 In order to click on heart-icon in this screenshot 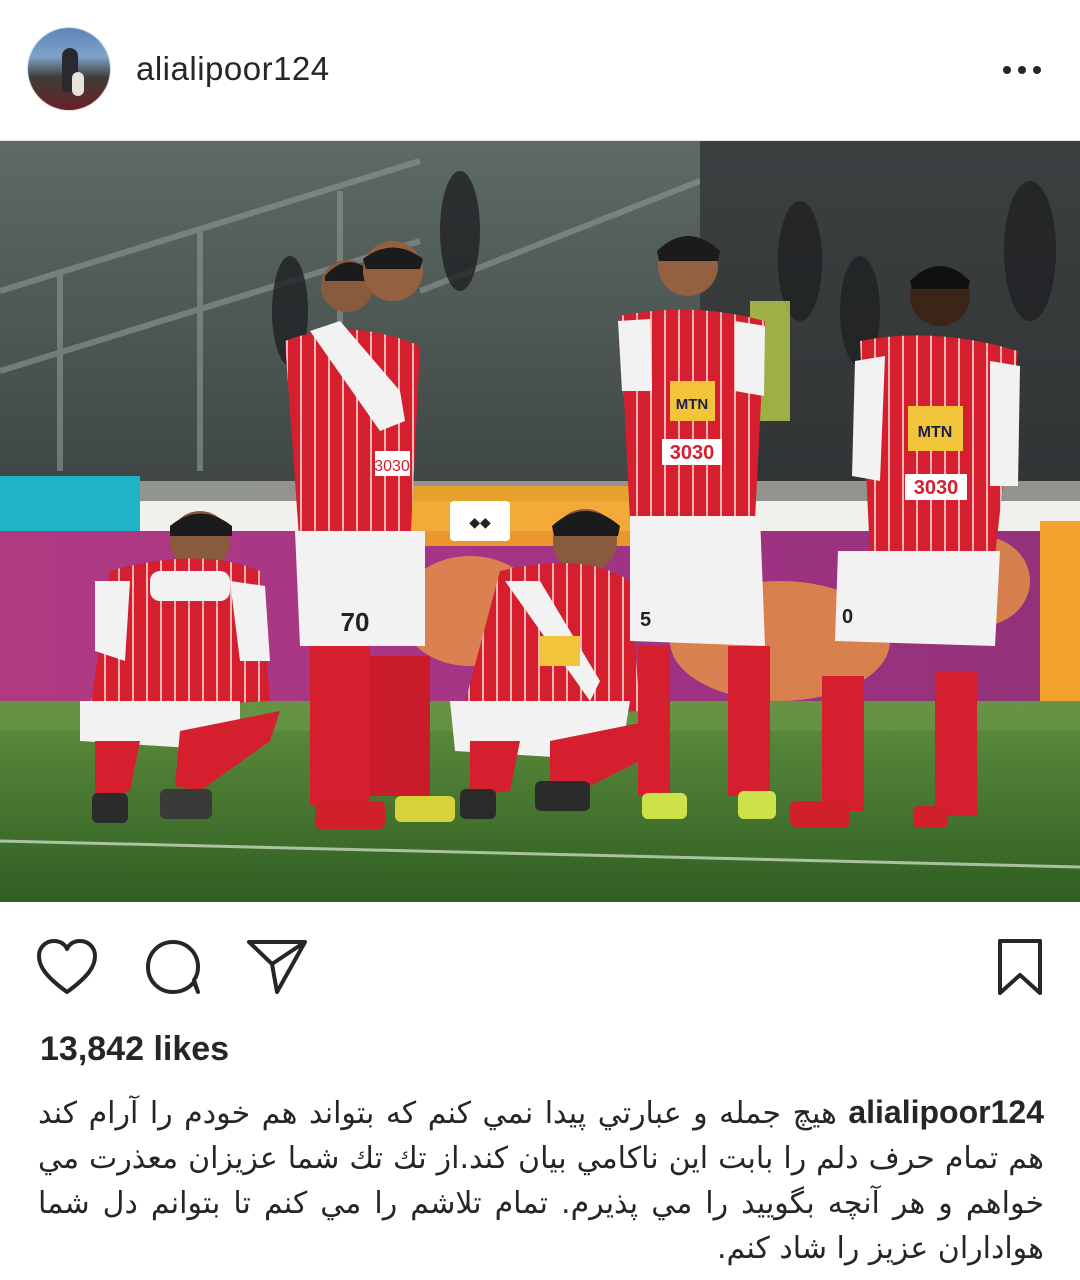, I will do `click(67, 967)`.